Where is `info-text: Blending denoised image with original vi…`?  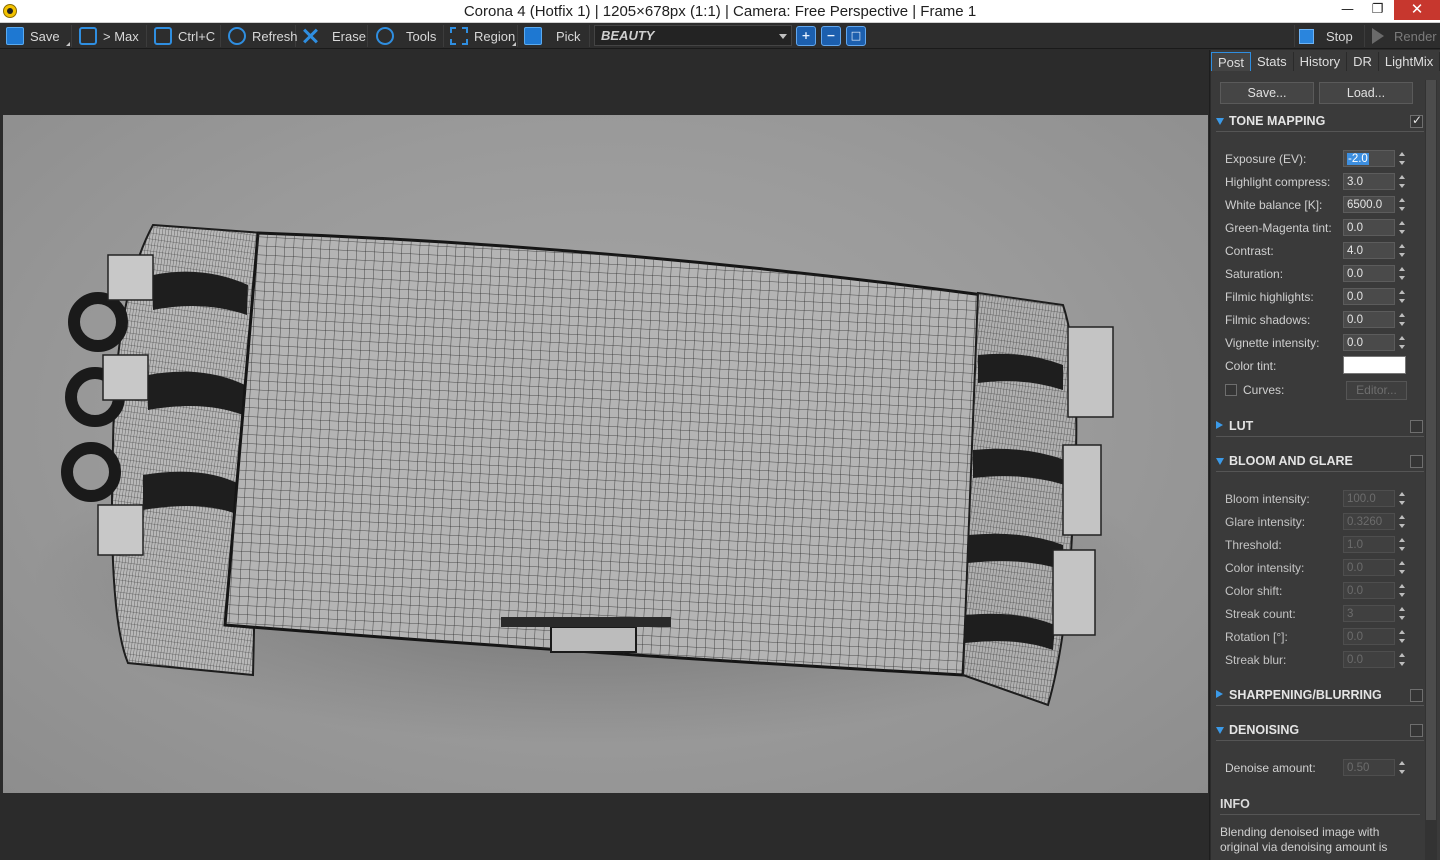
info-text: Blending denoised image with original vi… is located at coordinates (1304, 839).